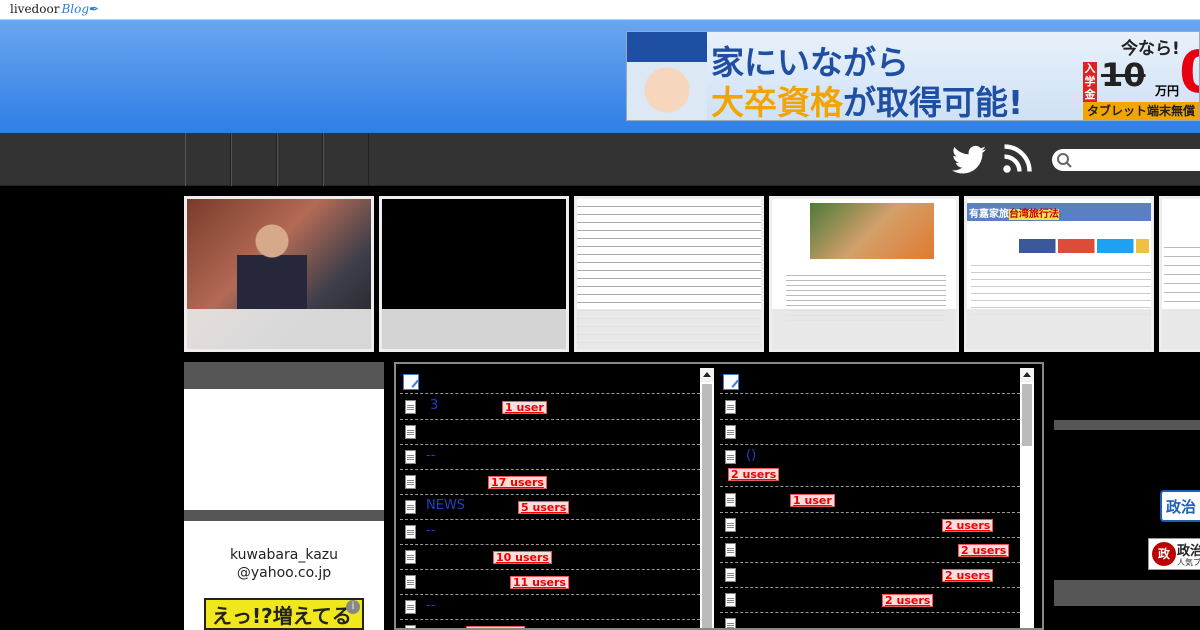 This screenshot has width=1200, height=630. I want to click on thumbnail-5: 有嘉家旅台湾旅行法, so click(1059, 274).